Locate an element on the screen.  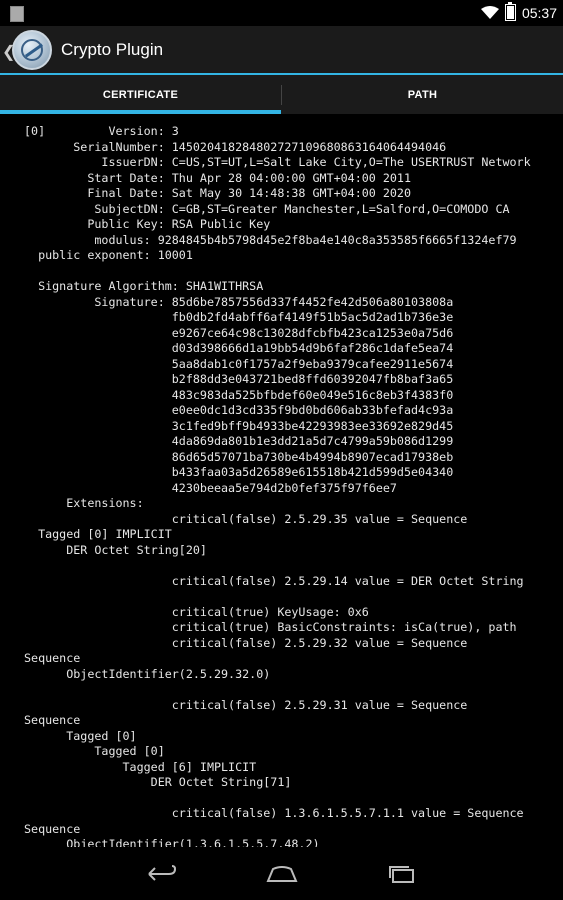
tab-path-label: PATH is located at coordinates (422, 94).